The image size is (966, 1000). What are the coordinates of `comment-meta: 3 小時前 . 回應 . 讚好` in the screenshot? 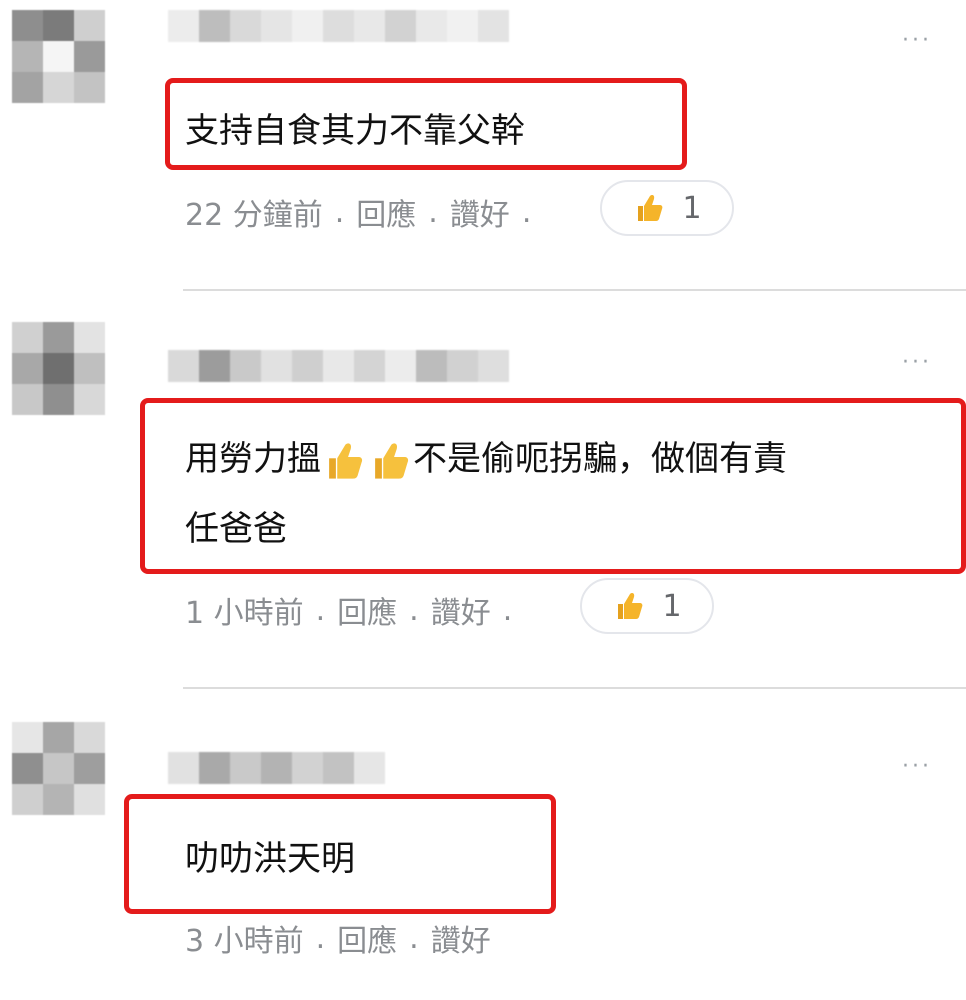 It's located at (338, 938).